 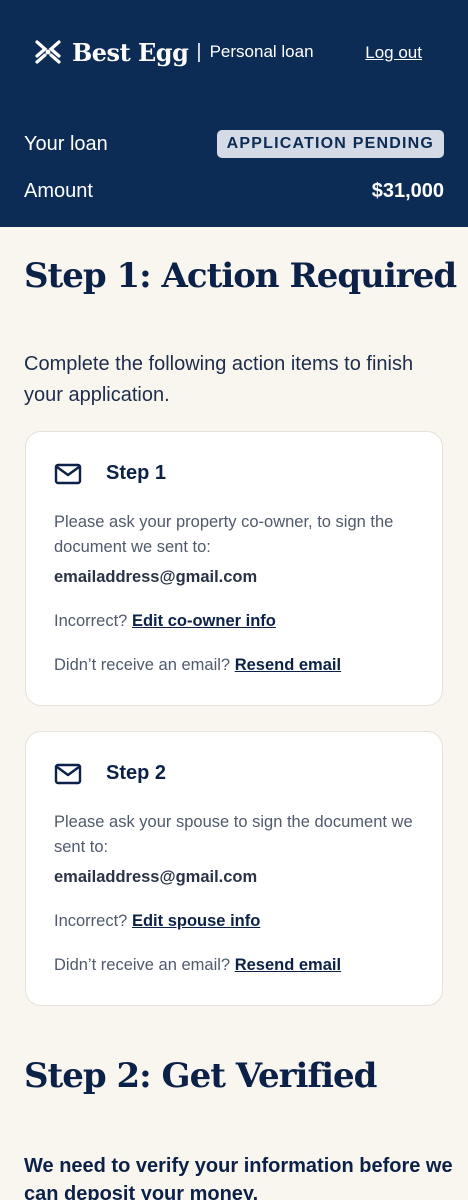 I want to click on amount-label: Amount, so click(x=58, y=190).